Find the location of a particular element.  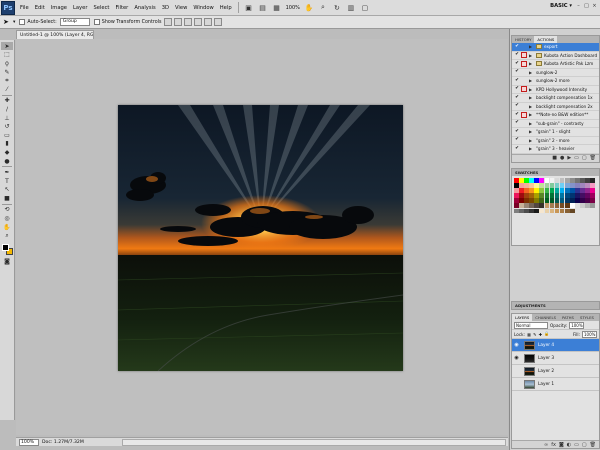

align-right-icon is located at coordinates (217, 22).